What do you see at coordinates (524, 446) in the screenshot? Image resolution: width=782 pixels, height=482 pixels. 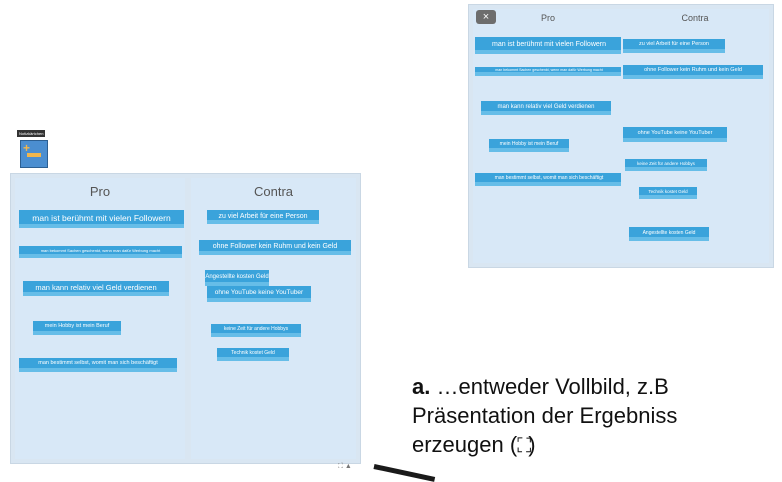 I see `fullscreen-icon: ⛶` at bounding box center [524, 446].